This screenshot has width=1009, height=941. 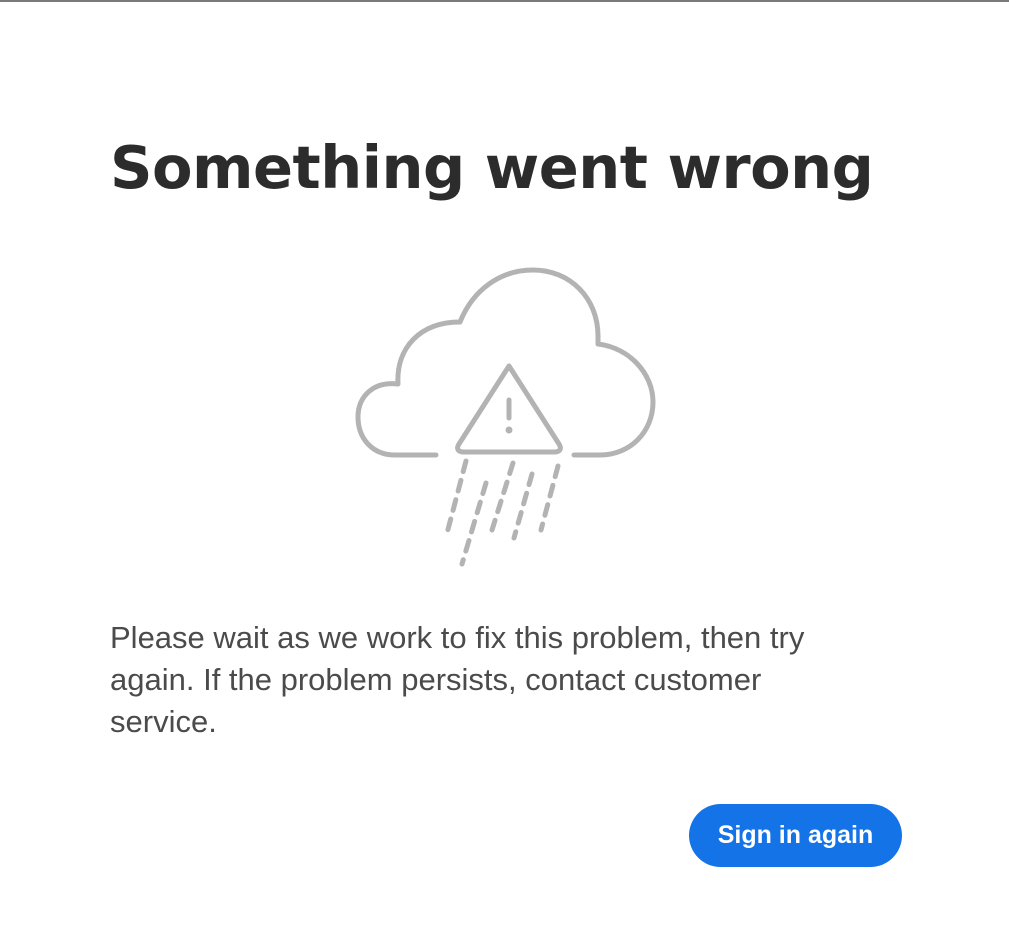 I want to click on sign-in-again-button: Sign in again, so click(x=795, y=835).